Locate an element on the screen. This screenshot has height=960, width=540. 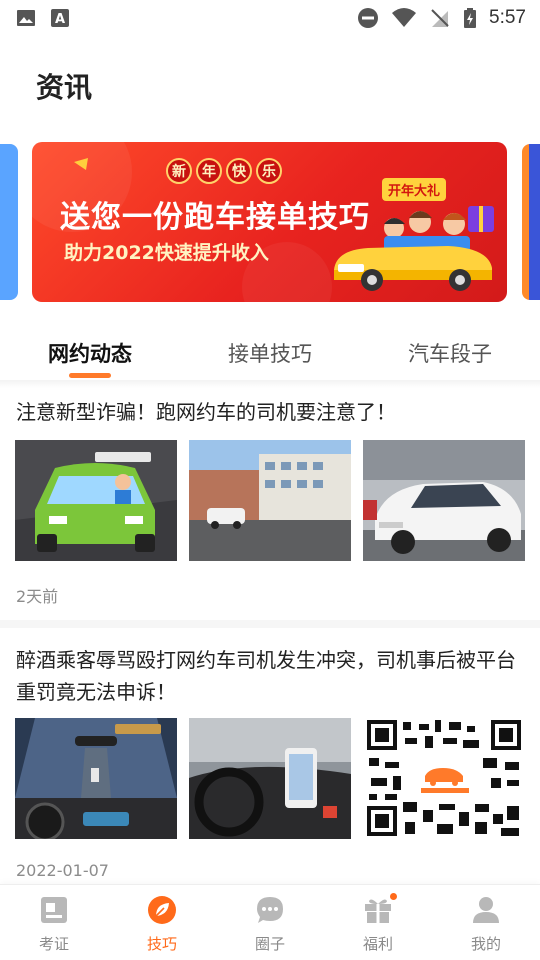
car-illustration is located at coordinates (413, 268).